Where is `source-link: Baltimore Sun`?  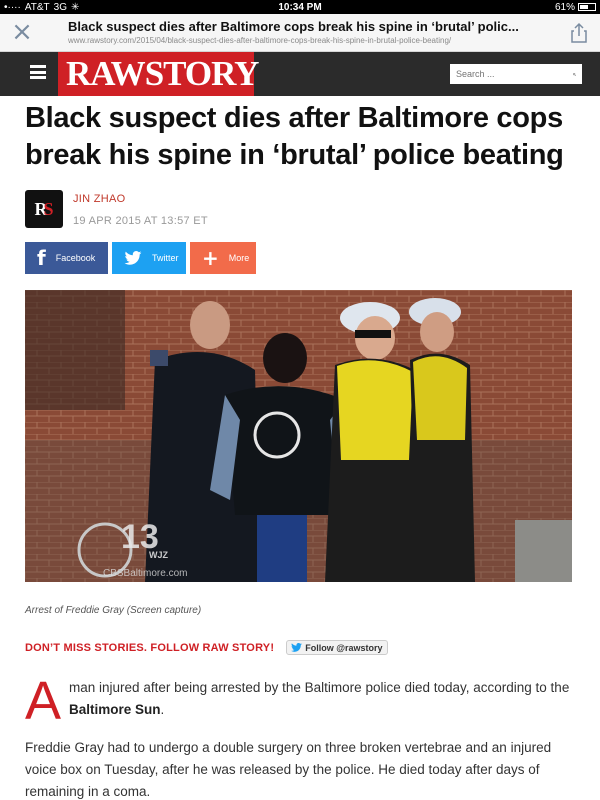 source-link: Baltimore Sun is located at coordinates (115, 709).